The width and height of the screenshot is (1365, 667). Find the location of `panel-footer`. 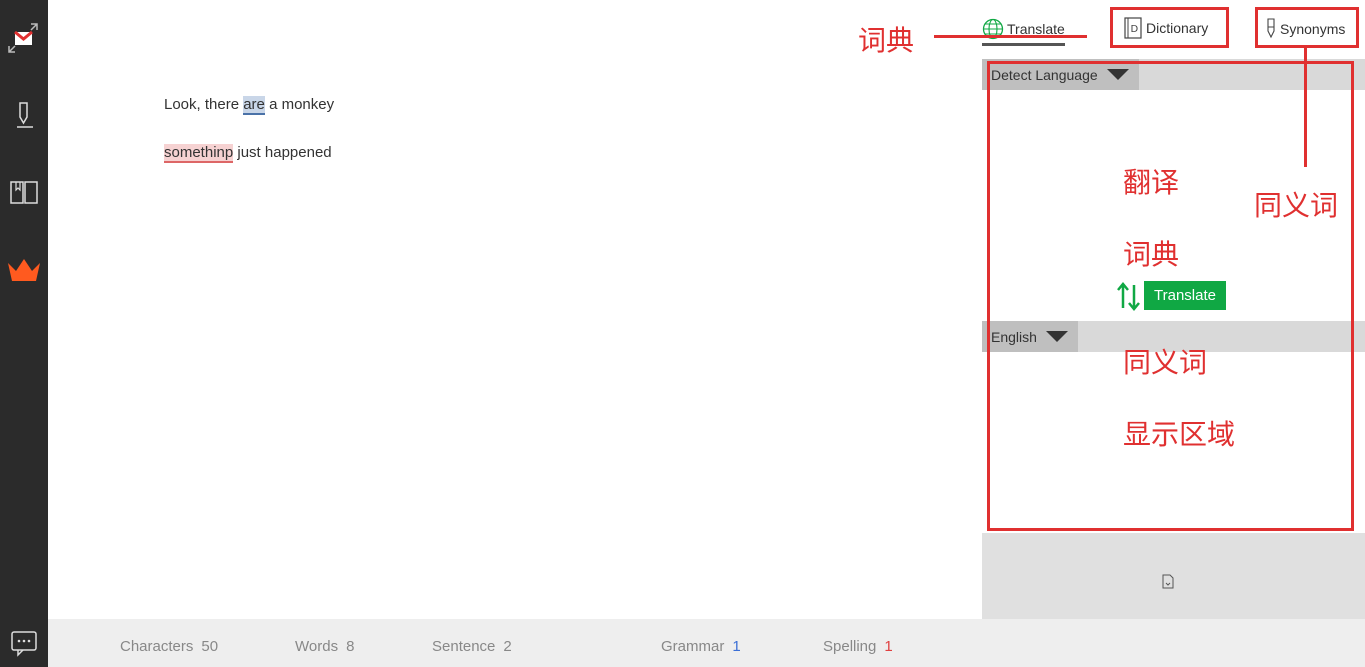

panel-footer is located at coordinates (1173, 576).